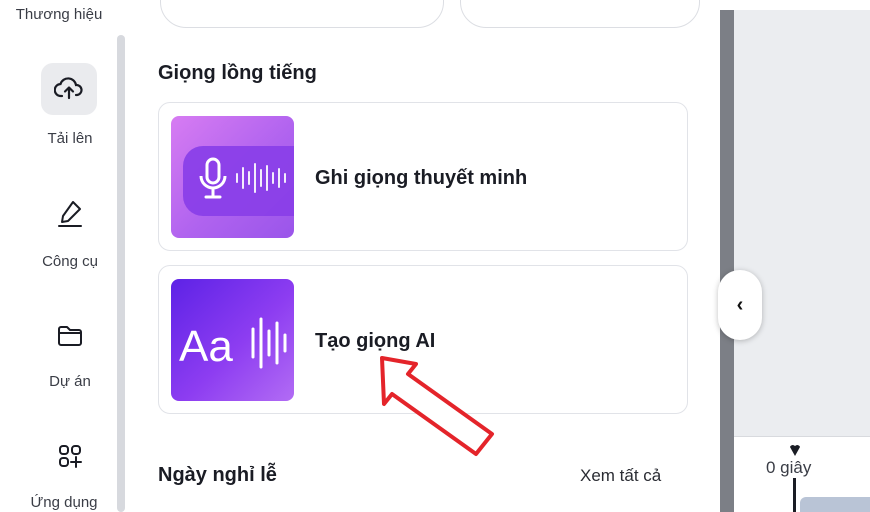 This screenshot has height=512, width=870. I want to click on holidays-section-title: Ngày nghỉ lễ, so click(217, 475).